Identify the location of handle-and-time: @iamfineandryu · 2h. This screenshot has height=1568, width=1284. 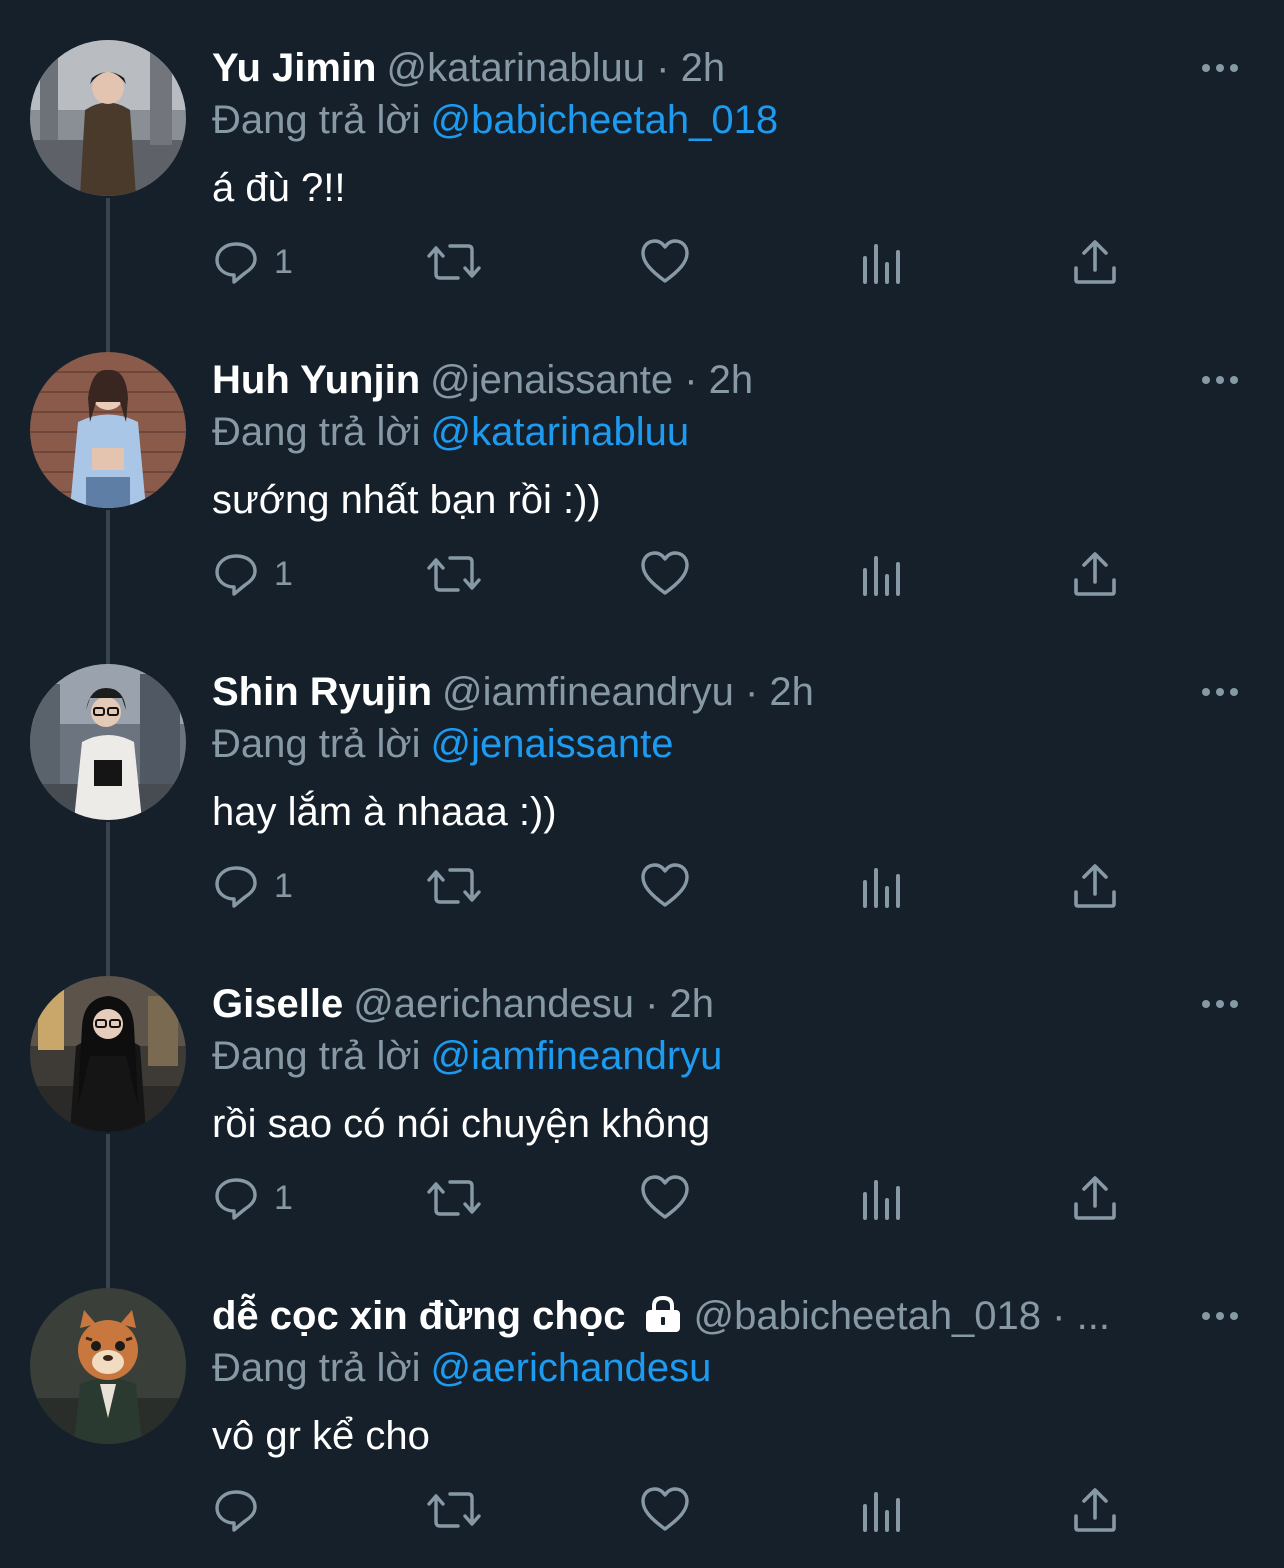
(628, 692).